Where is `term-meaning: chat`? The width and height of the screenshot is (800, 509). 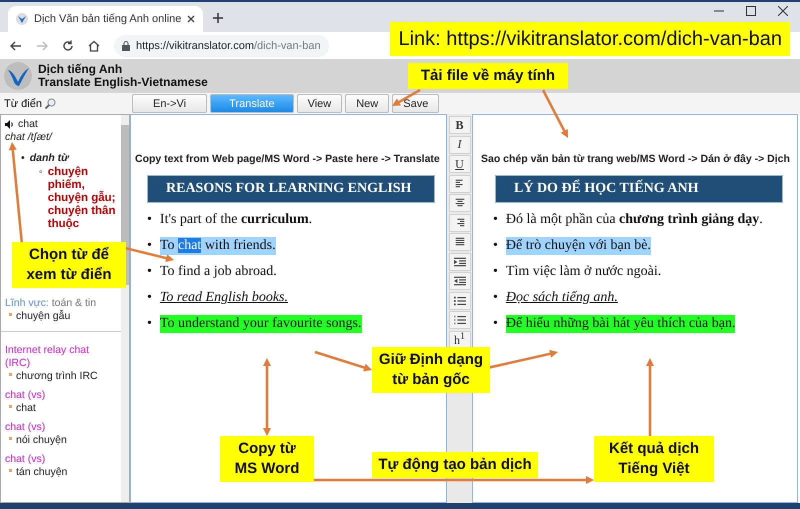
term-meaning: chat is located at coordinates (26, 408).